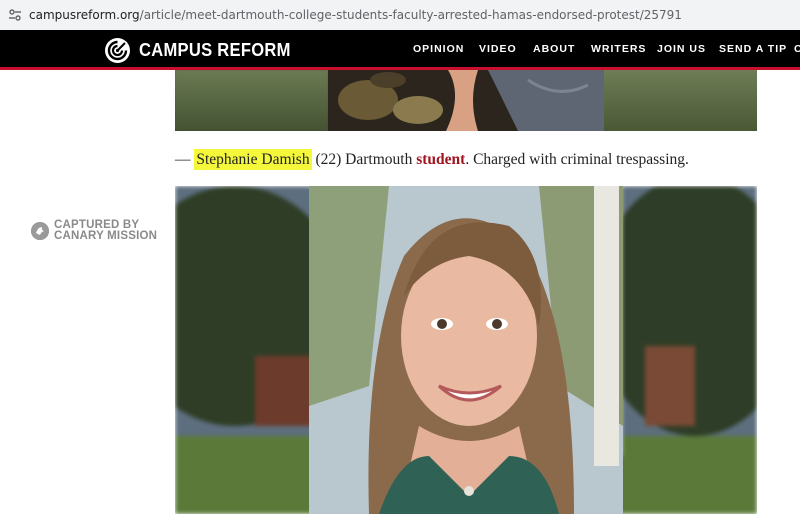 The image size is (800, 524). What do you see at coordinates (40, 231) in the screenshot?
I see `canary-mission-icon` at bounding box center [40, 231].